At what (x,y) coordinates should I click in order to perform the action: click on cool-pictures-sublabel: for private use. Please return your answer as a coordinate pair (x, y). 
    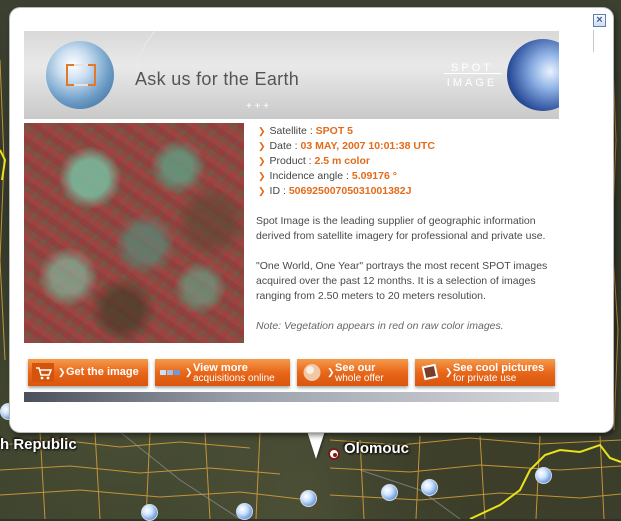
    Looking at the image, I should click on (485, 378).